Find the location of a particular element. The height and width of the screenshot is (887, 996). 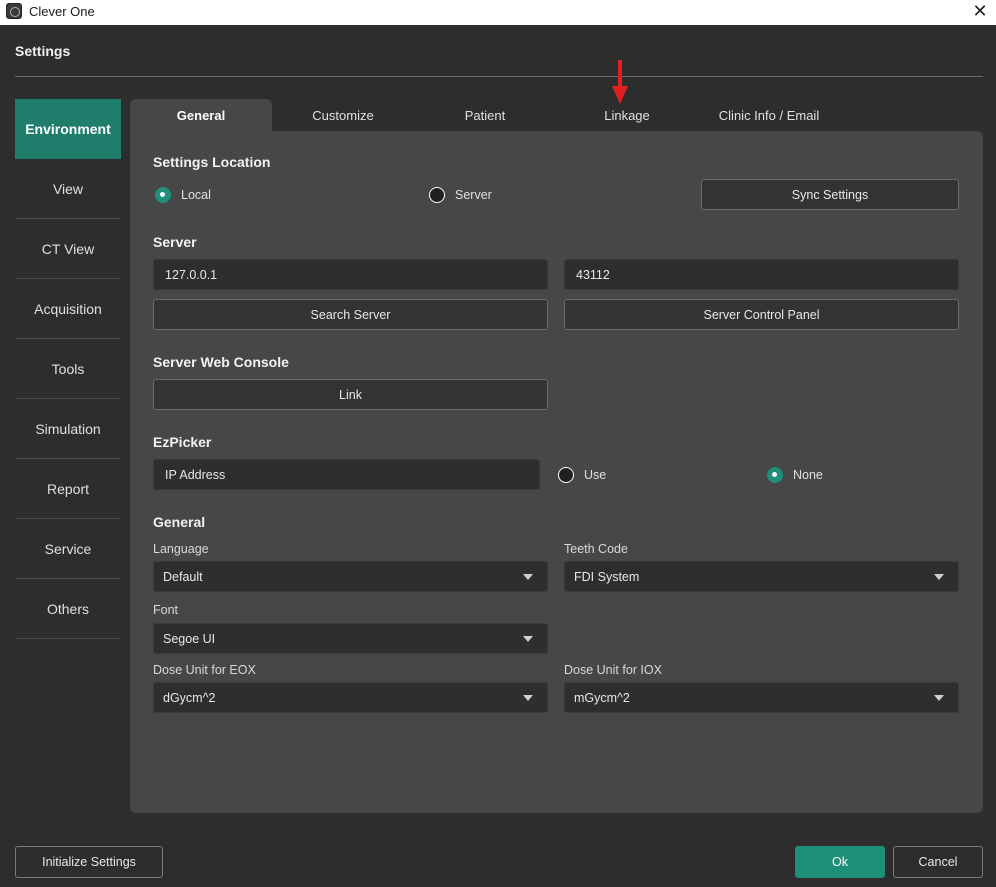

tab-clinic-info-email: Clinic Info / Email is located at coordinates (769, 115).